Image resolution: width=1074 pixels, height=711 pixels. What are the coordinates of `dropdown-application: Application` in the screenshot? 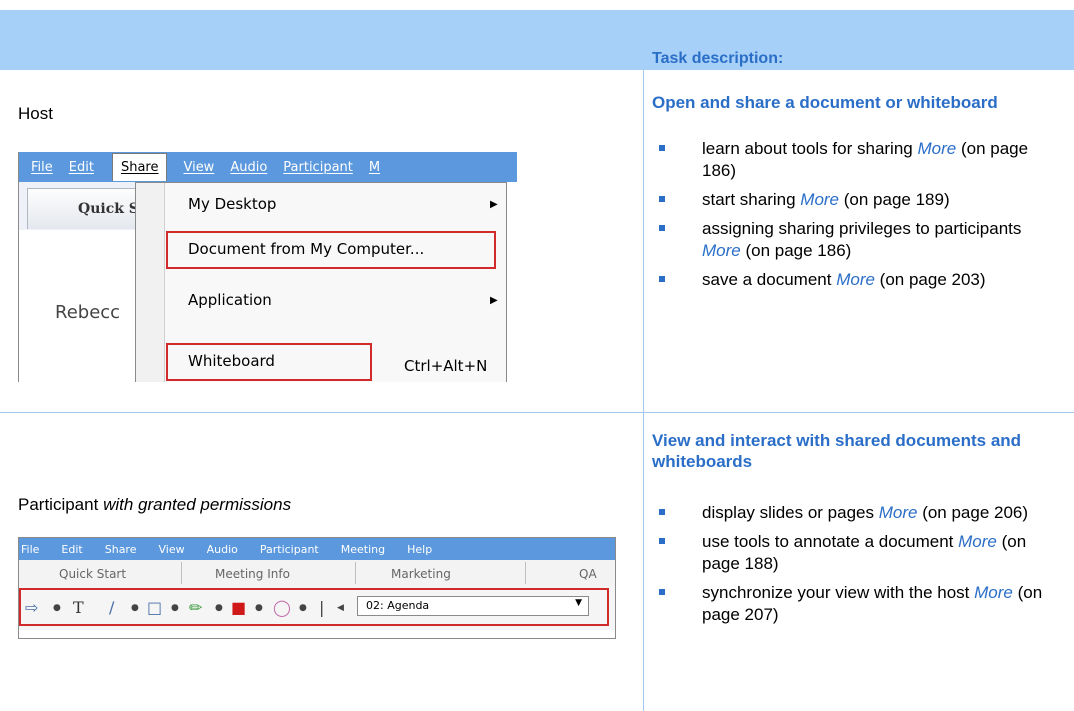 It's located at (230, 300).